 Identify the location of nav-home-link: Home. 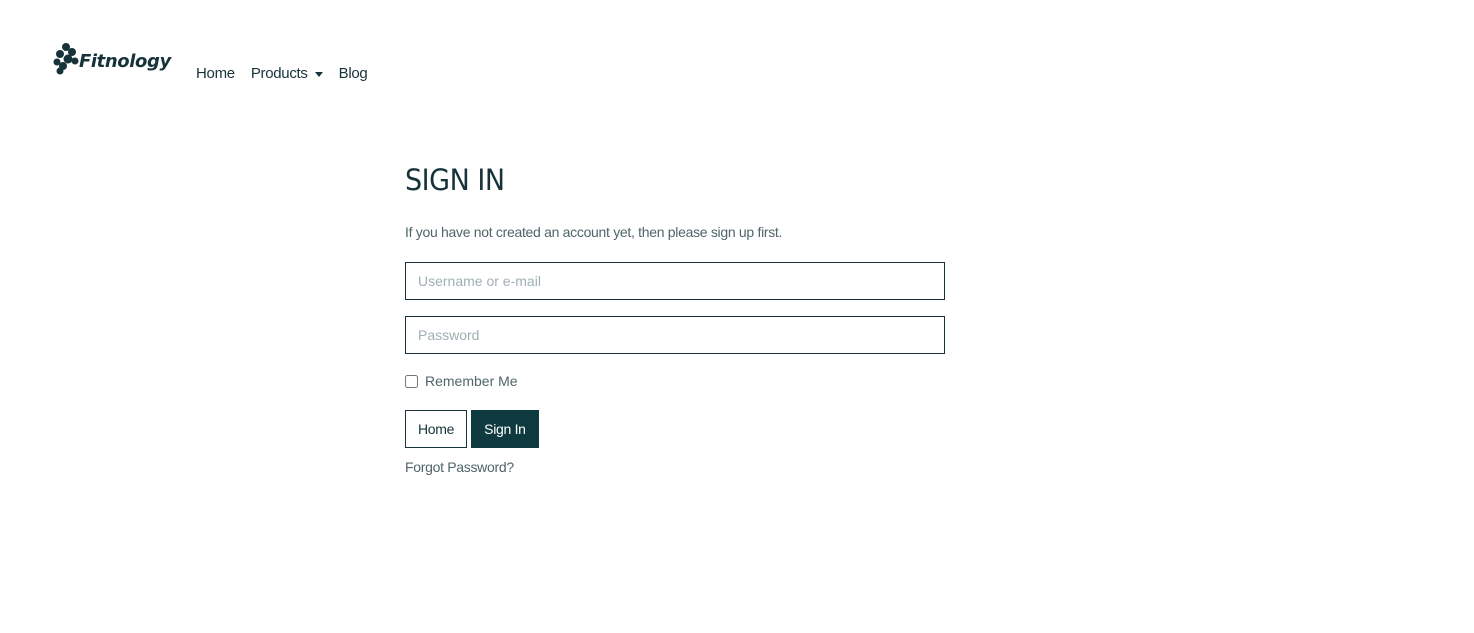
(215, 74).